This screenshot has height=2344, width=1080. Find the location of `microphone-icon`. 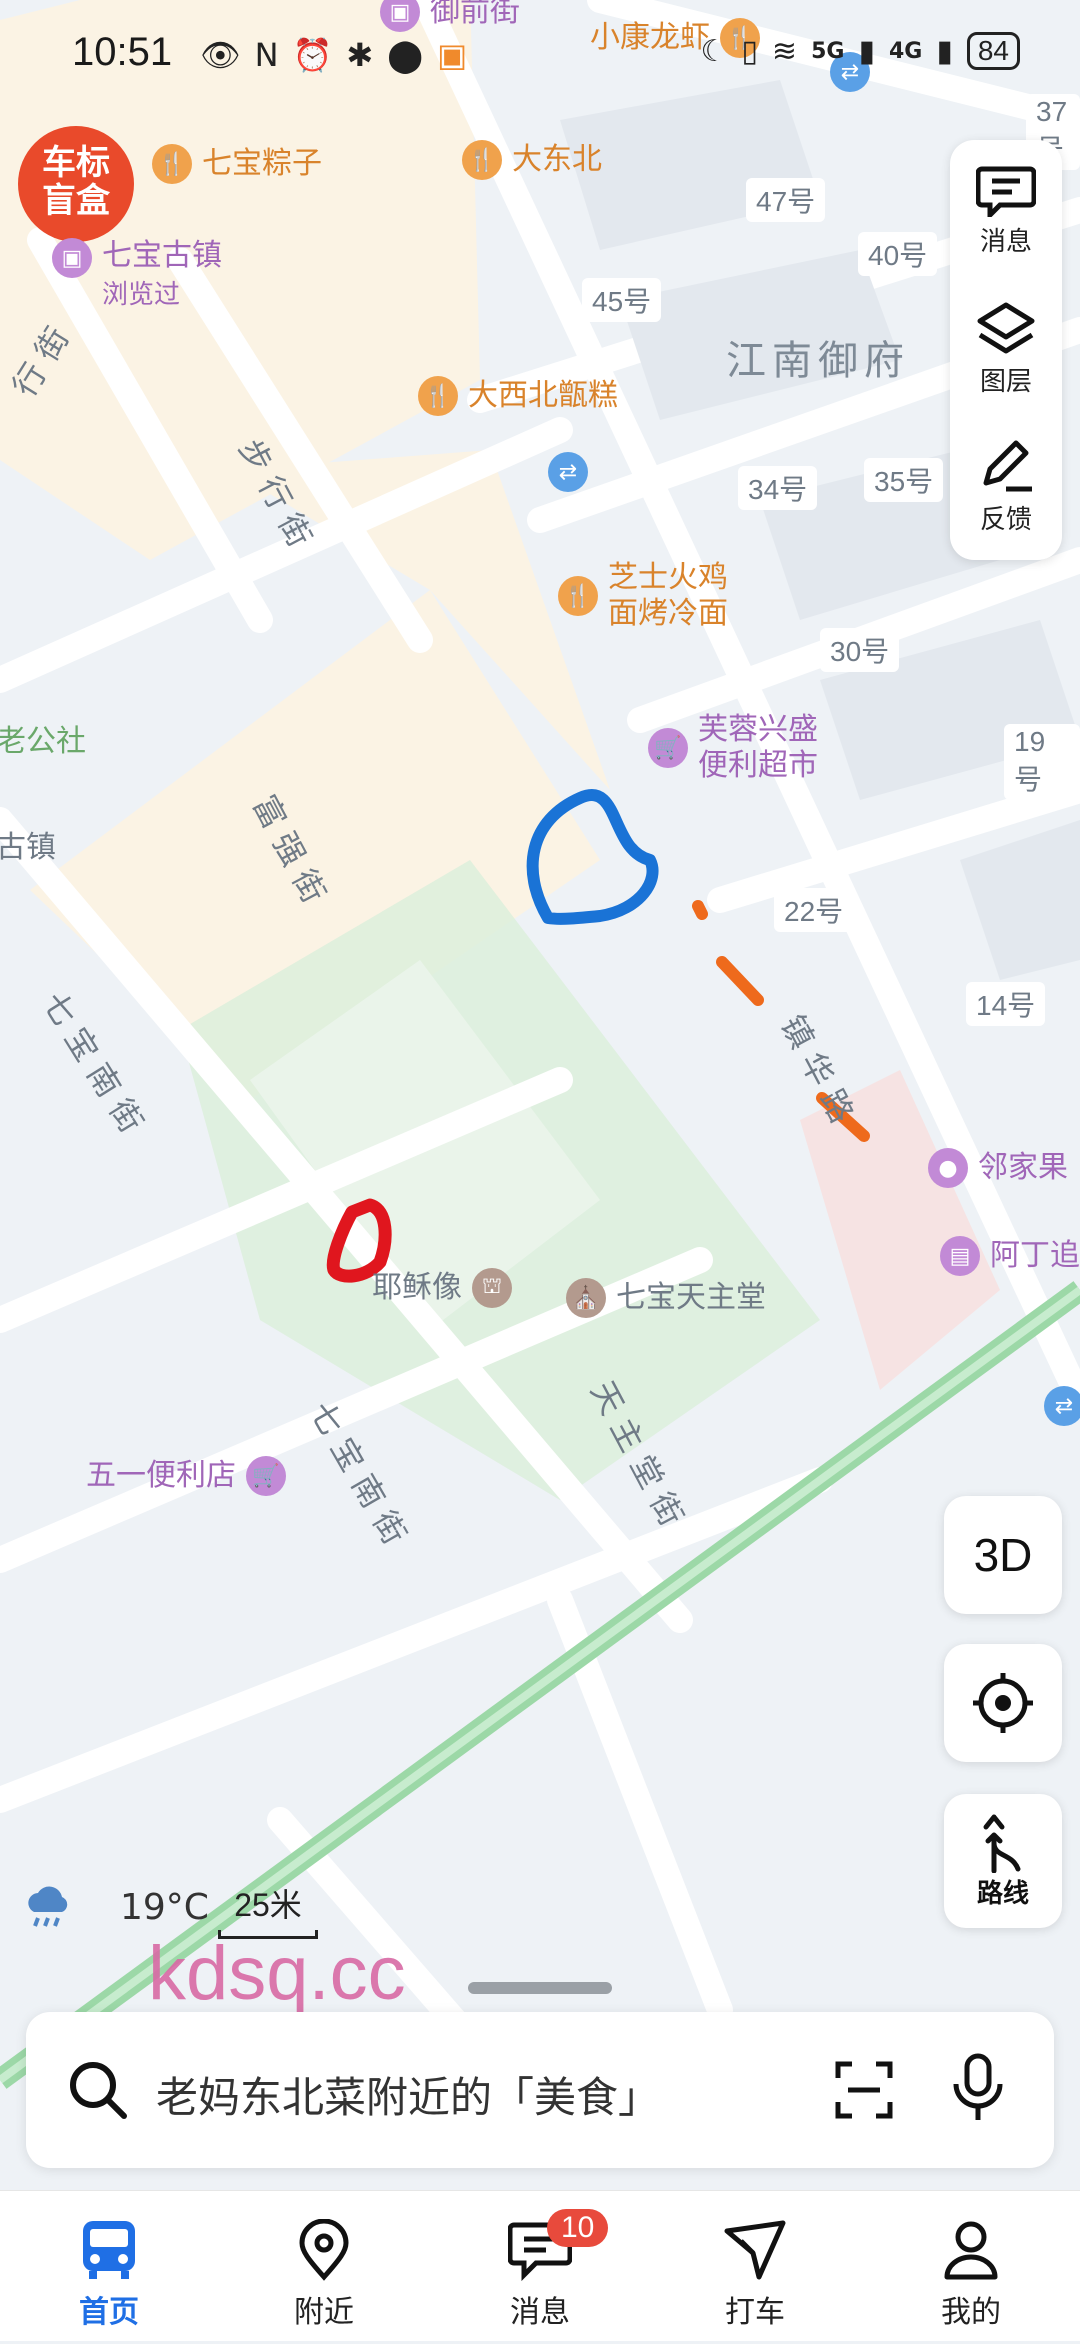

microphone-icon is located at coordinates (978, 2088).